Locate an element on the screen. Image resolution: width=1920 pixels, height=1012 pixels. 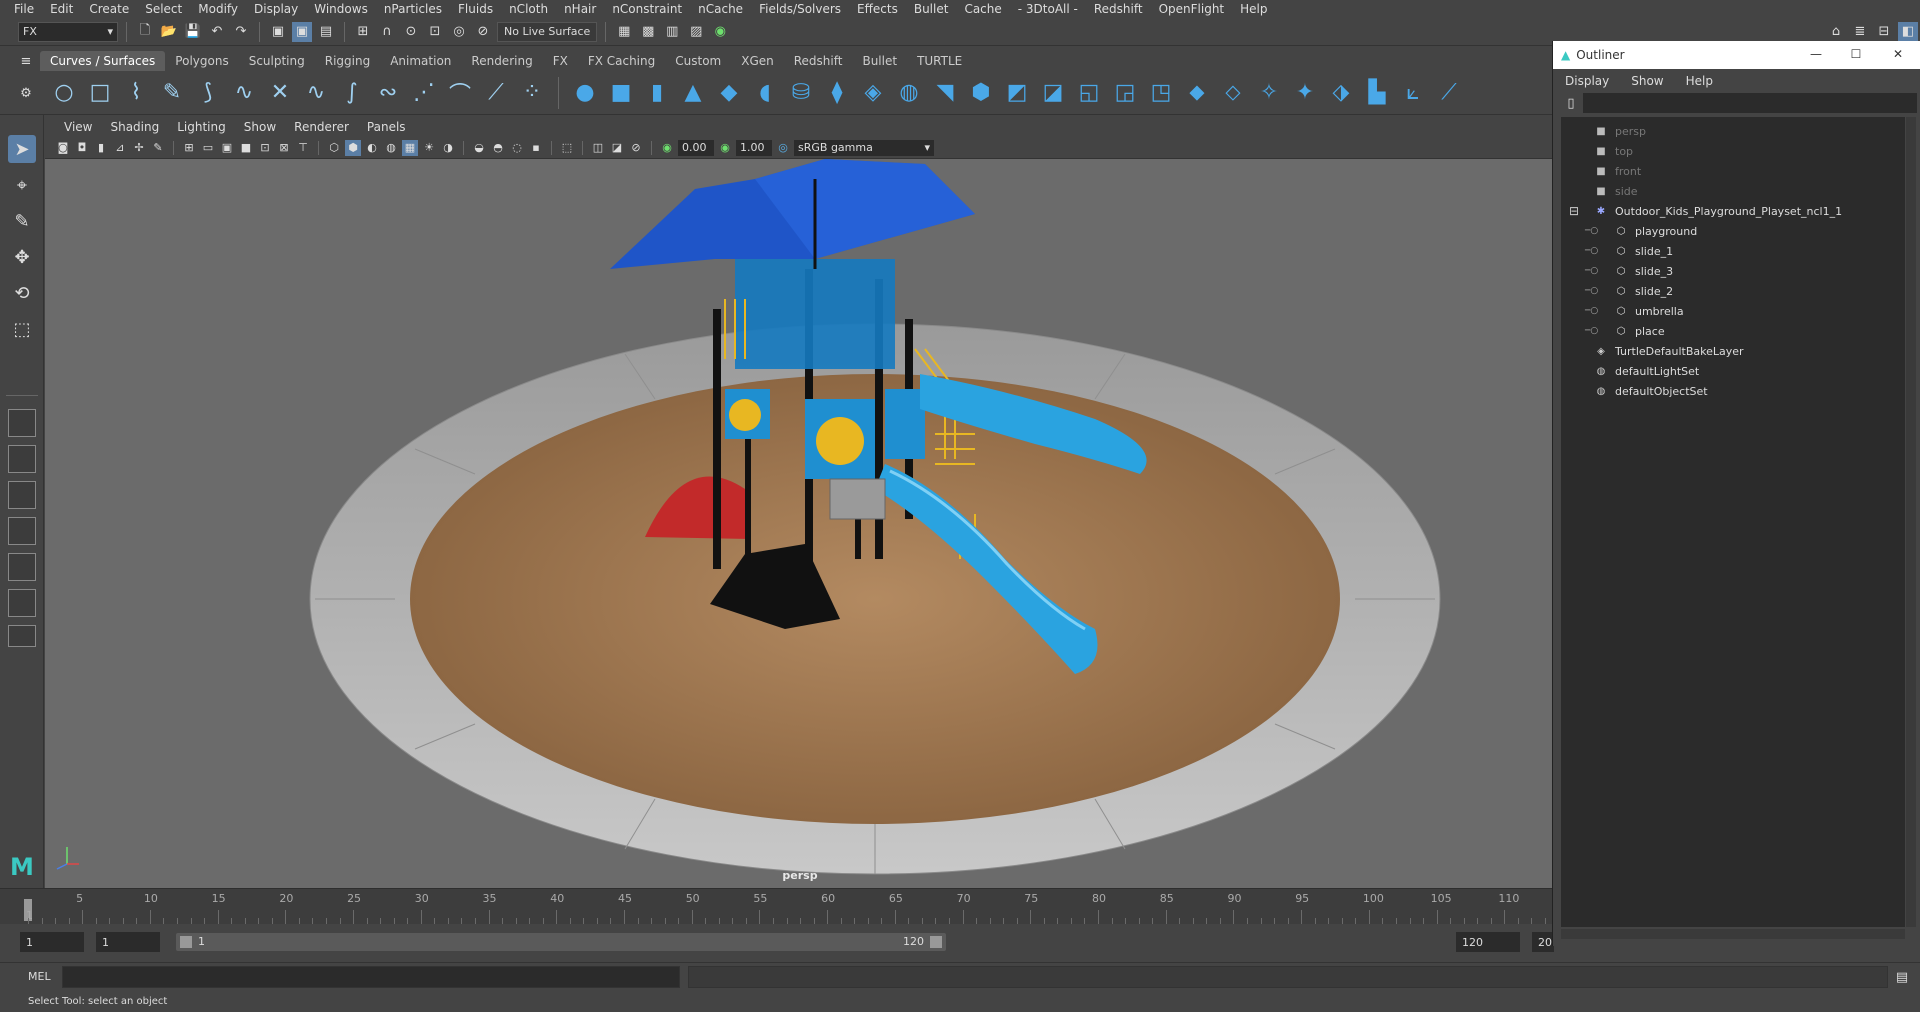
shelf-tab: Rigging is located at coordinates (347, 61).